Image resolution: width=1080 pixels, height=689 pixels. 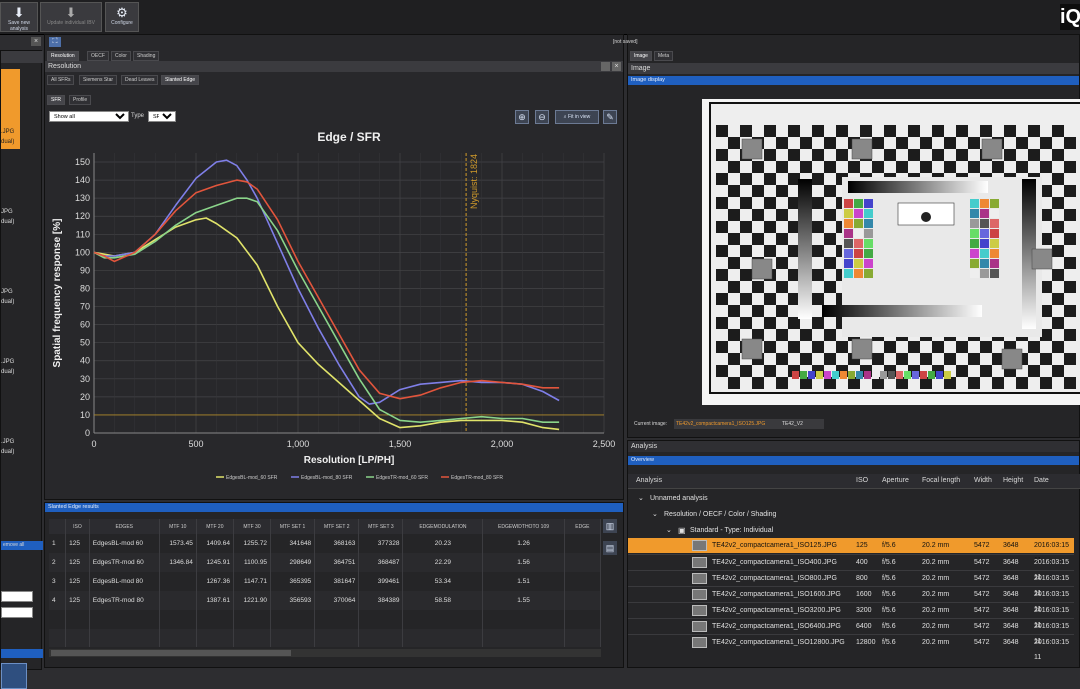 What do you see at coordinates (215, 543) in the screenshot?
I see `table-cell: 1409.64` at bounding box center [215, 543].